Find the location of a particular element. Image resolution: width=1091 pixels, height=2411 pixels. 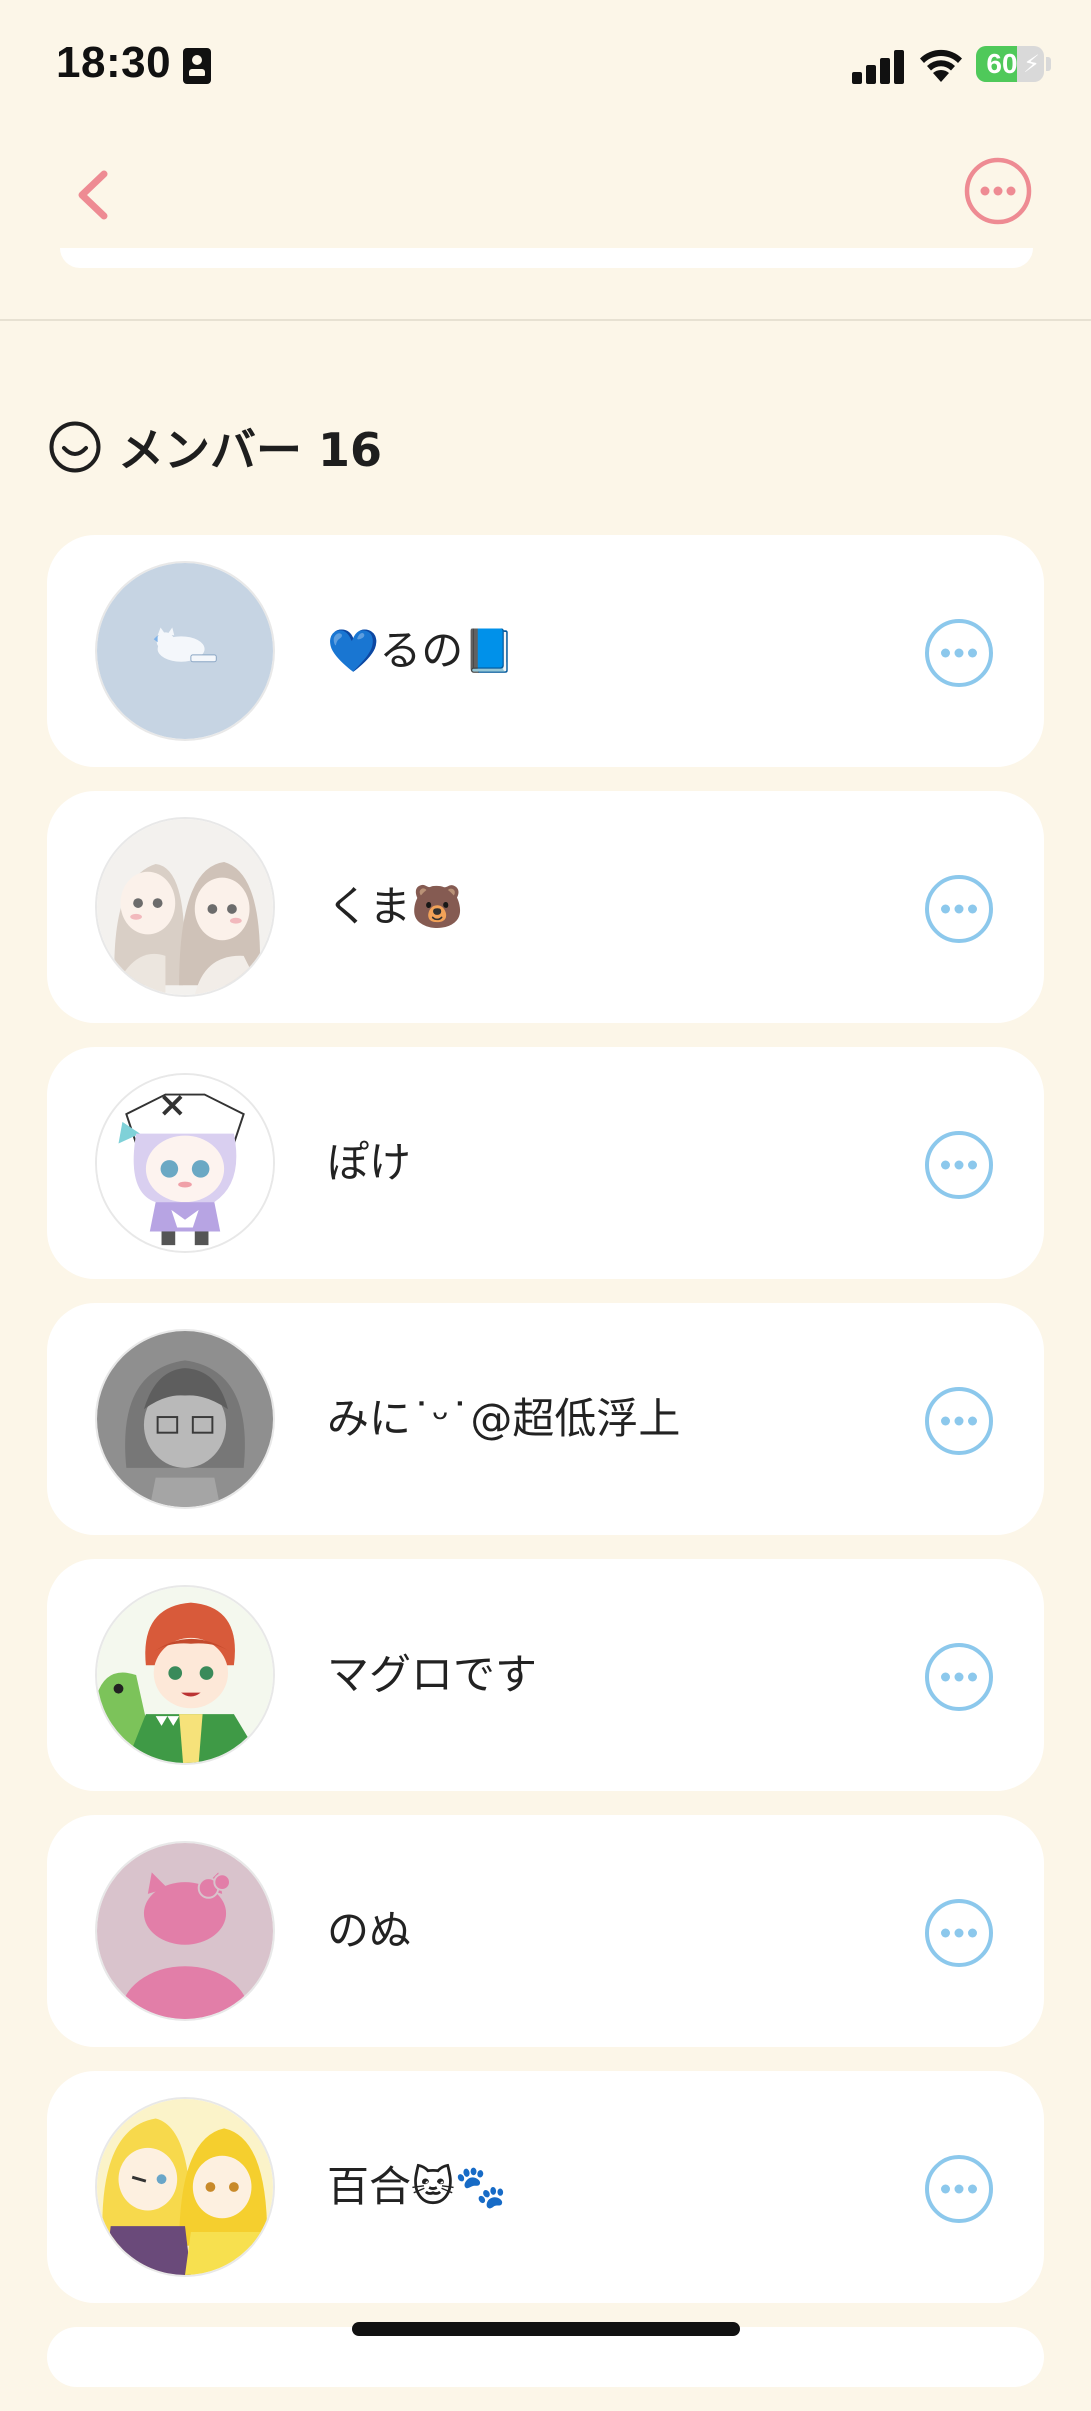

member-name: くま🐻 is located at coordinates (395, 906).